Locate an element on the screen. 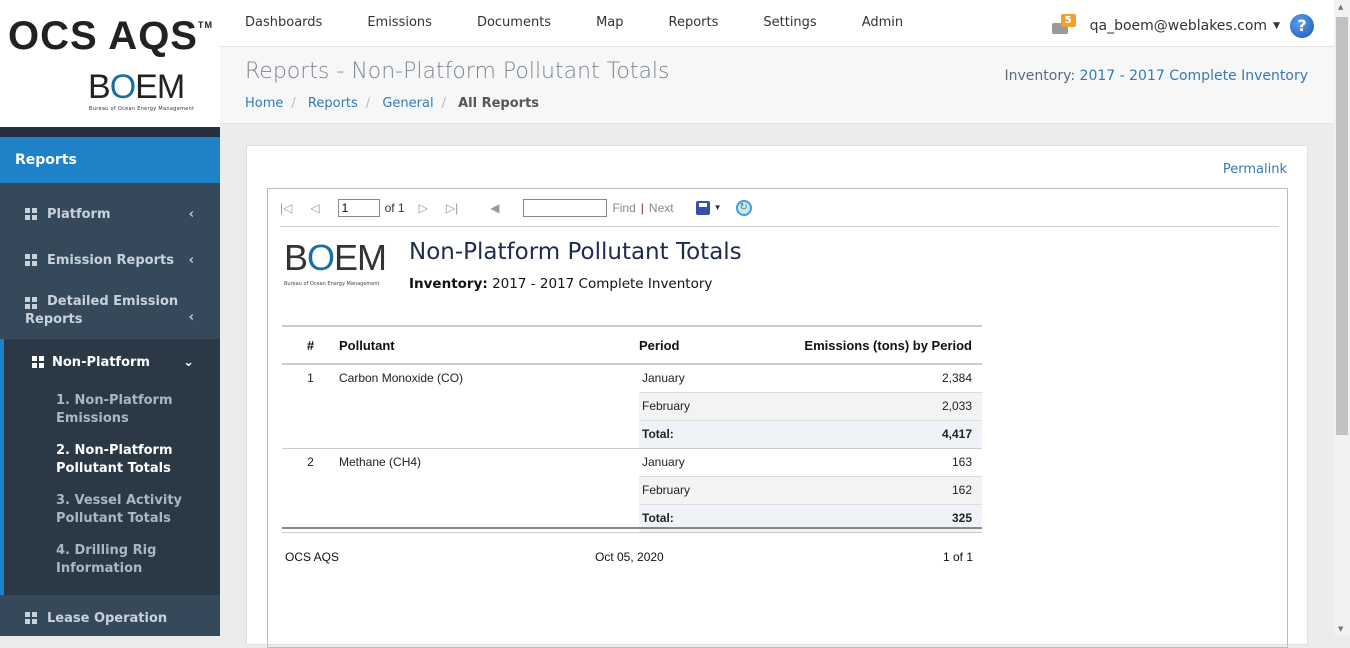 The image size is (1350, 648). nav-emissions: Emissions is located at coordinates (399, 22).